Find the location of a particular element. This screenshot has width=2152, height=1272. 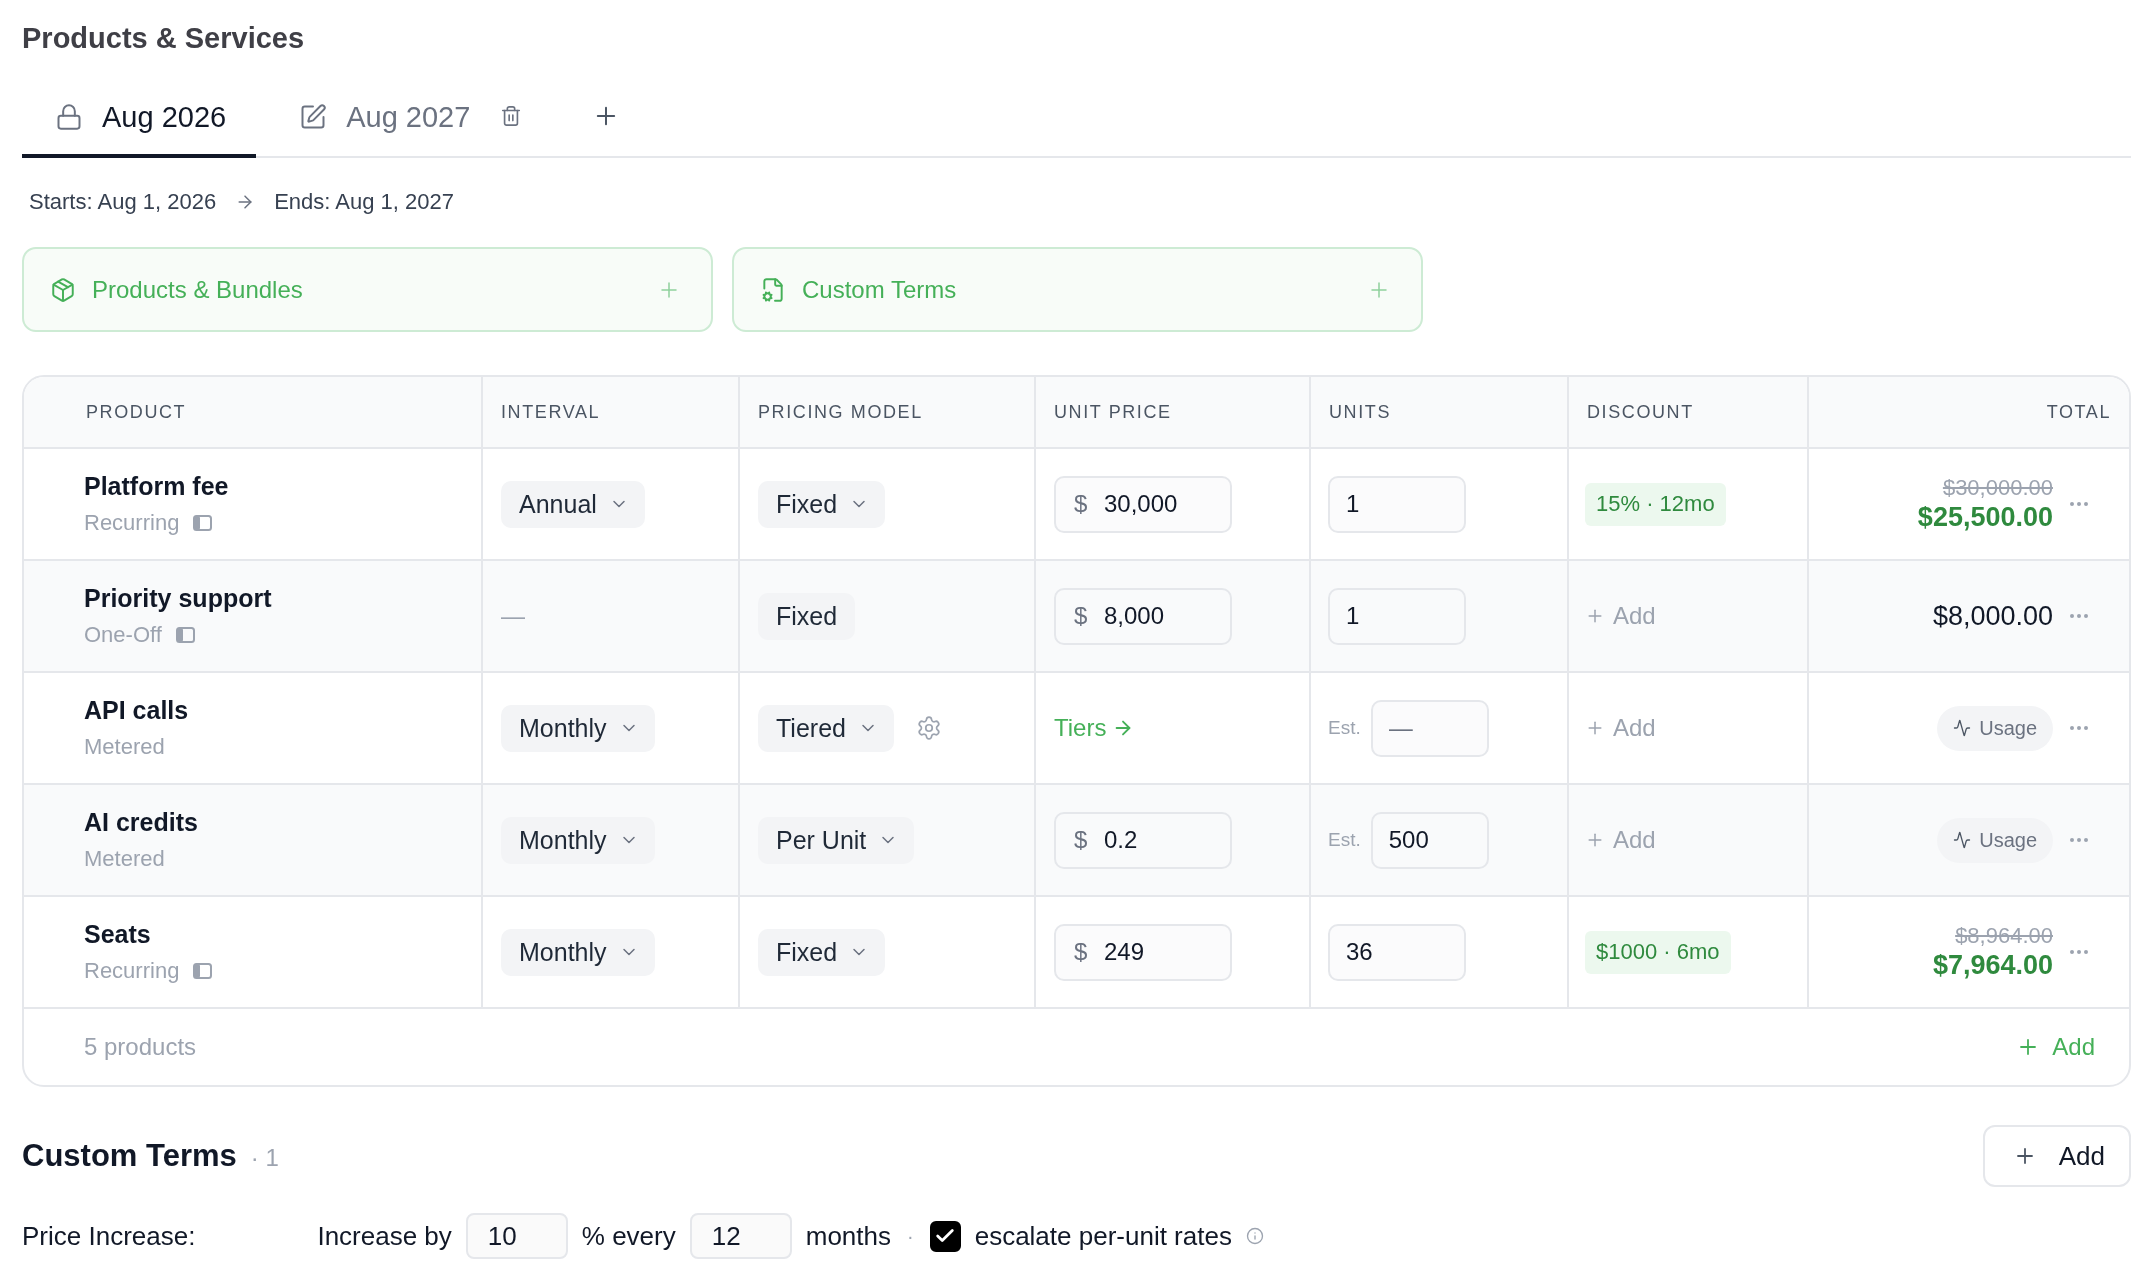

months-label: months is located at coordinates (848, 1236).